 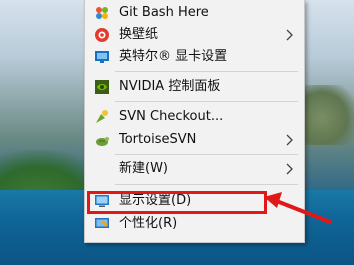 I want to click on menu-item-label: TortoiseSVN, so click(x=158, y=139).